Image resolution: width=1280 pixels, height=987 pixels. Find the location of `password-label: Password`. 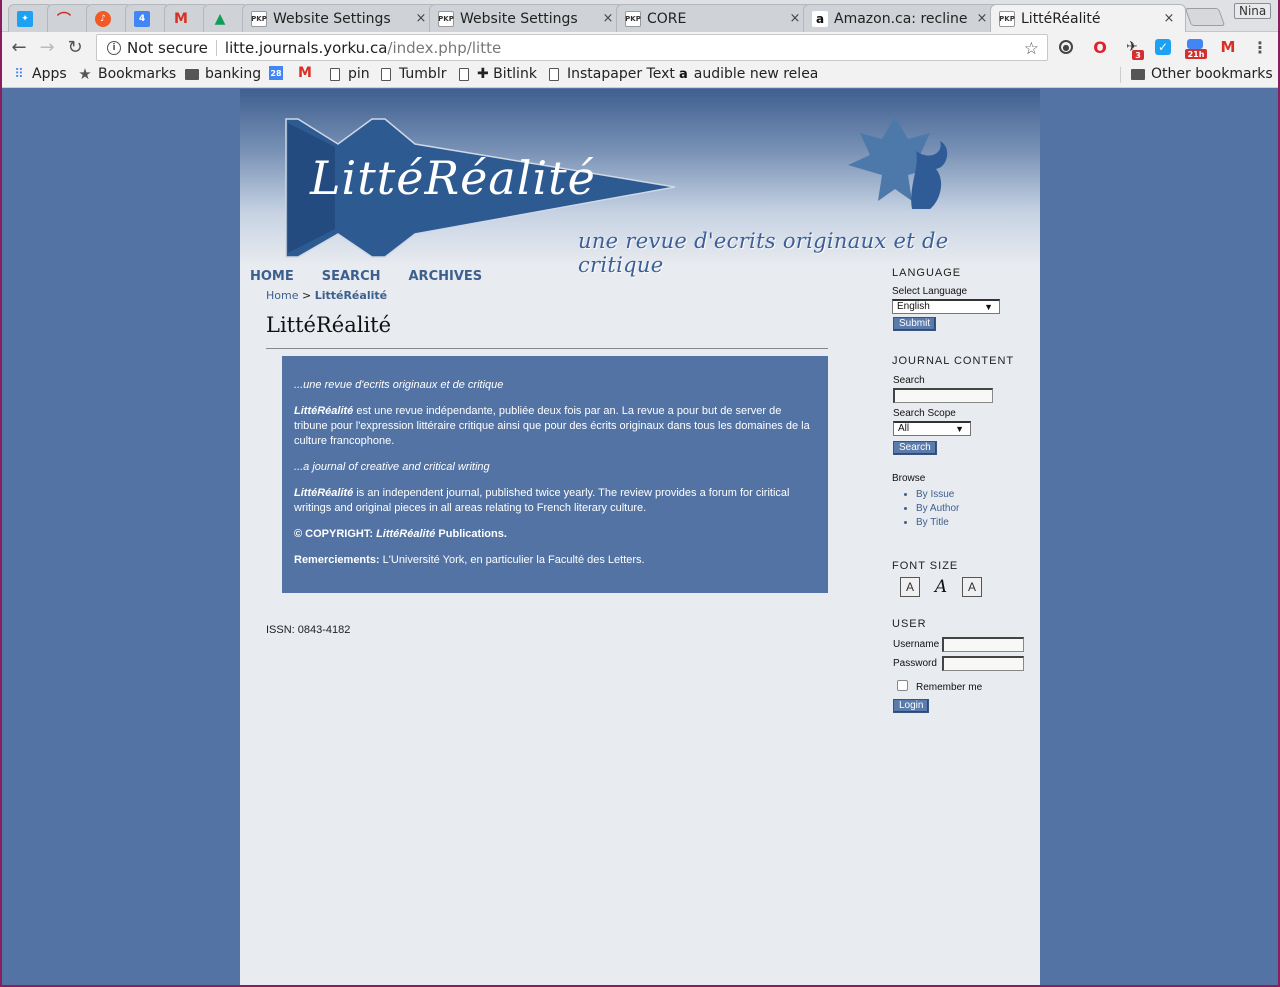

password-label: Password is located at coordinates (915, 663).